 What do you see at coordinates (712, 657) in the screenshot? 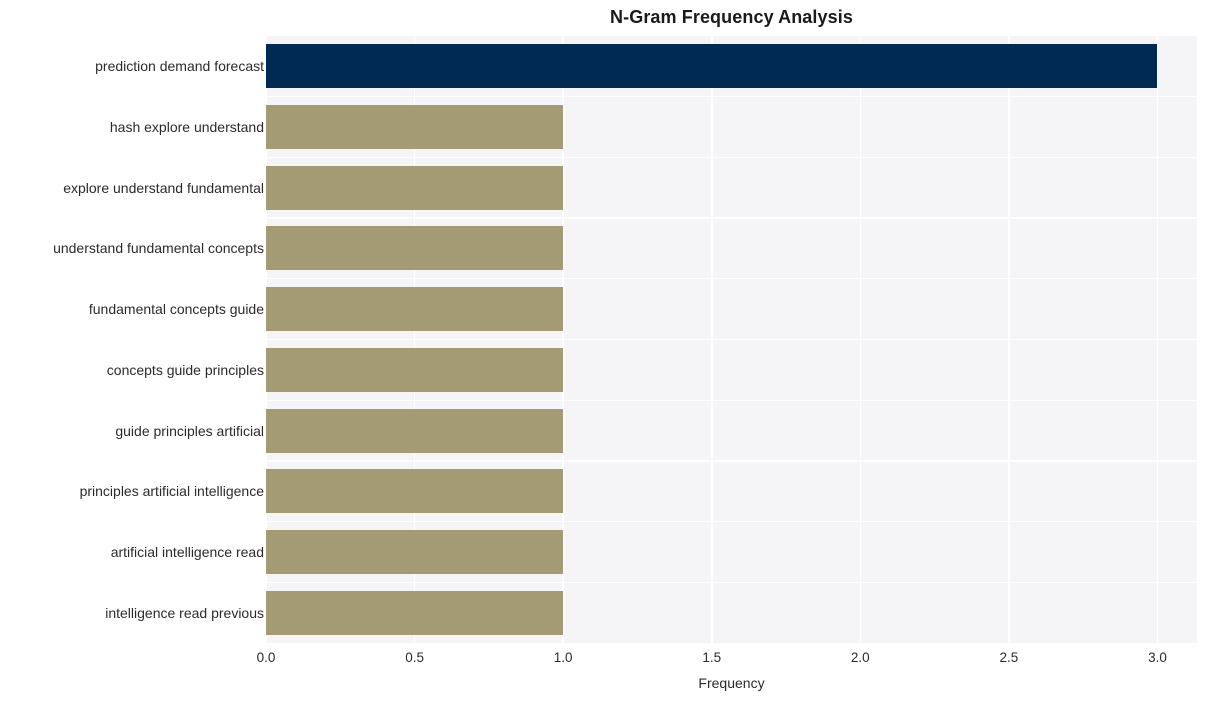
I see `x-axis-tick-label: 1.5` at bounding box center [712, 657].